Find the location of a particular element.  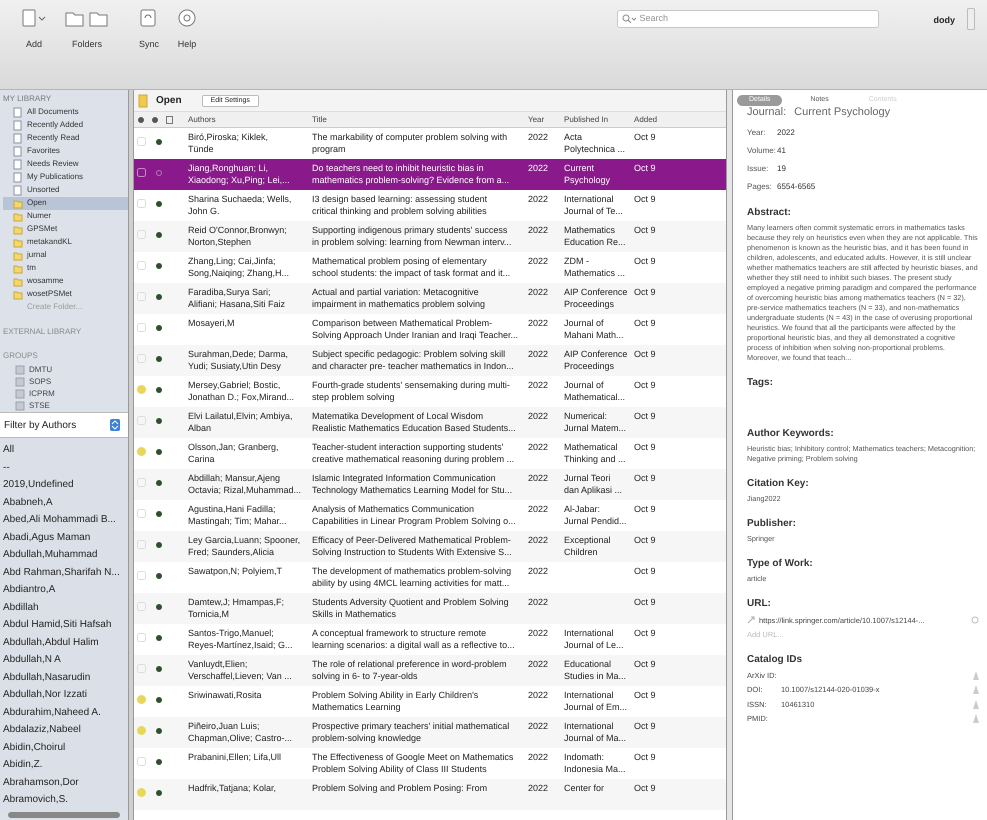

table-cell-text: Fourth-grade students' sensemaking during multi- step problem solving is located at coordinates (411, 391).